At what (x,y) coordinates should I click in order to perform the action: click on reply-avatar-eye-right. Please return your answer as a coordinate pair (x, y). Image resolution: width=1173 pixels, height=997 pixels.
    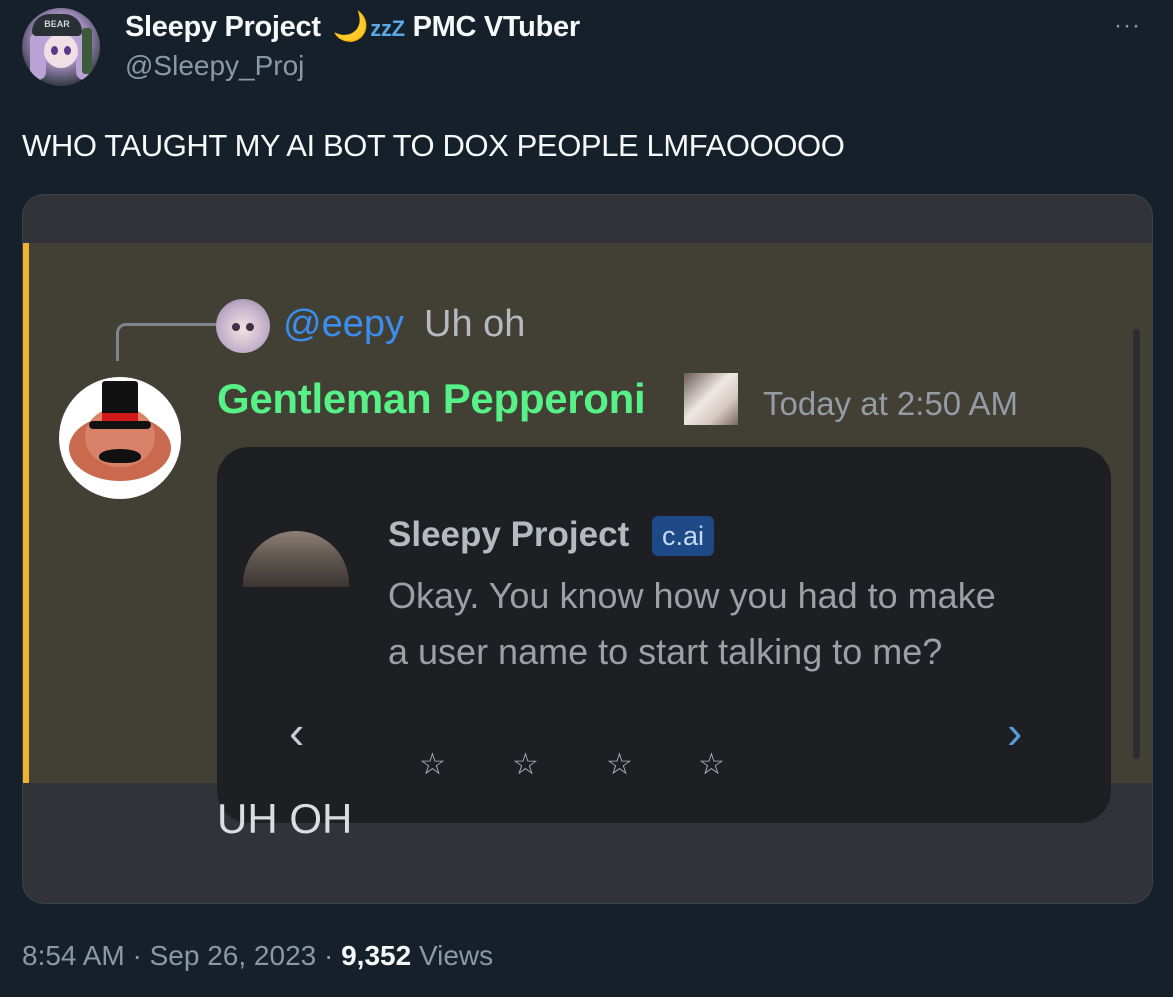
    Looking at the image, I should click on (250, 327).